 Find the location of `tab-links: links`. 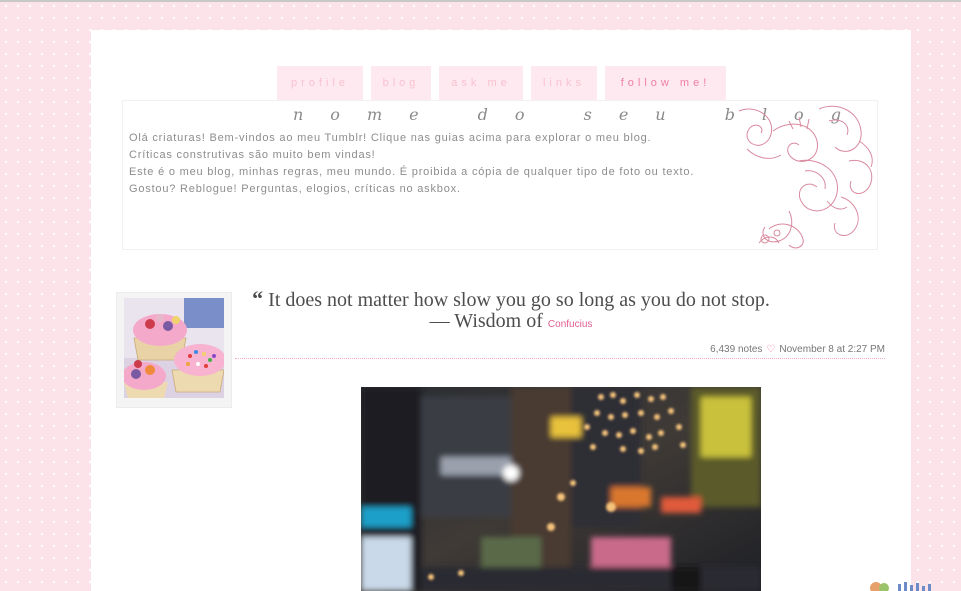

tab-links: links is located at coordinates (564, 83).